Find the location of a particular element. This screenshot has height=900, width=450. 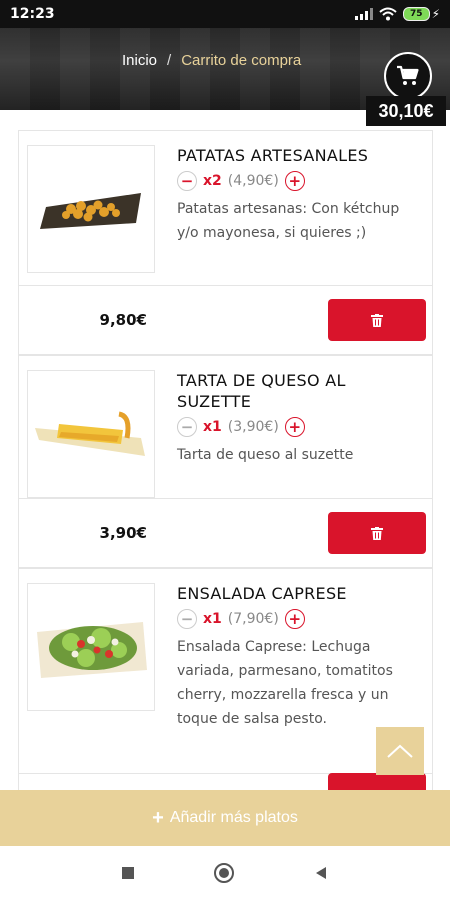

product-name: TARTA DE QUESO AL SUZETTE is located at coordinates (261, 391).